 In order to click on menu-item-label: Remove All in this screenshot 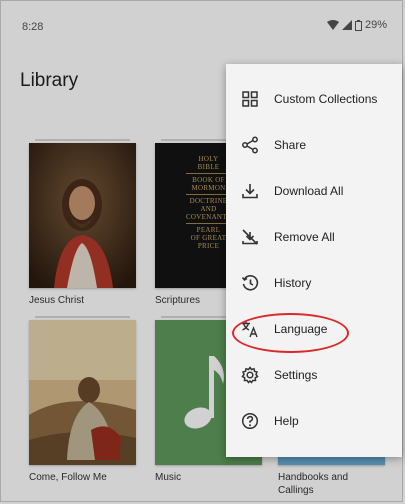, I will do `click(304, 237)`.